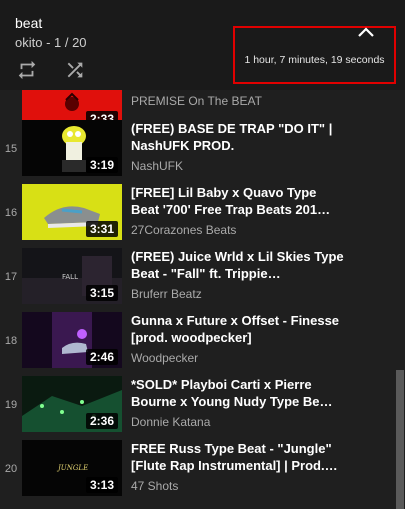 This screenshot has width=405, height=509. What do you see at coordinates (72, 212) in the screenshot?
I see `video-thumbnail: 3:31` at bounding box center [72, 212].